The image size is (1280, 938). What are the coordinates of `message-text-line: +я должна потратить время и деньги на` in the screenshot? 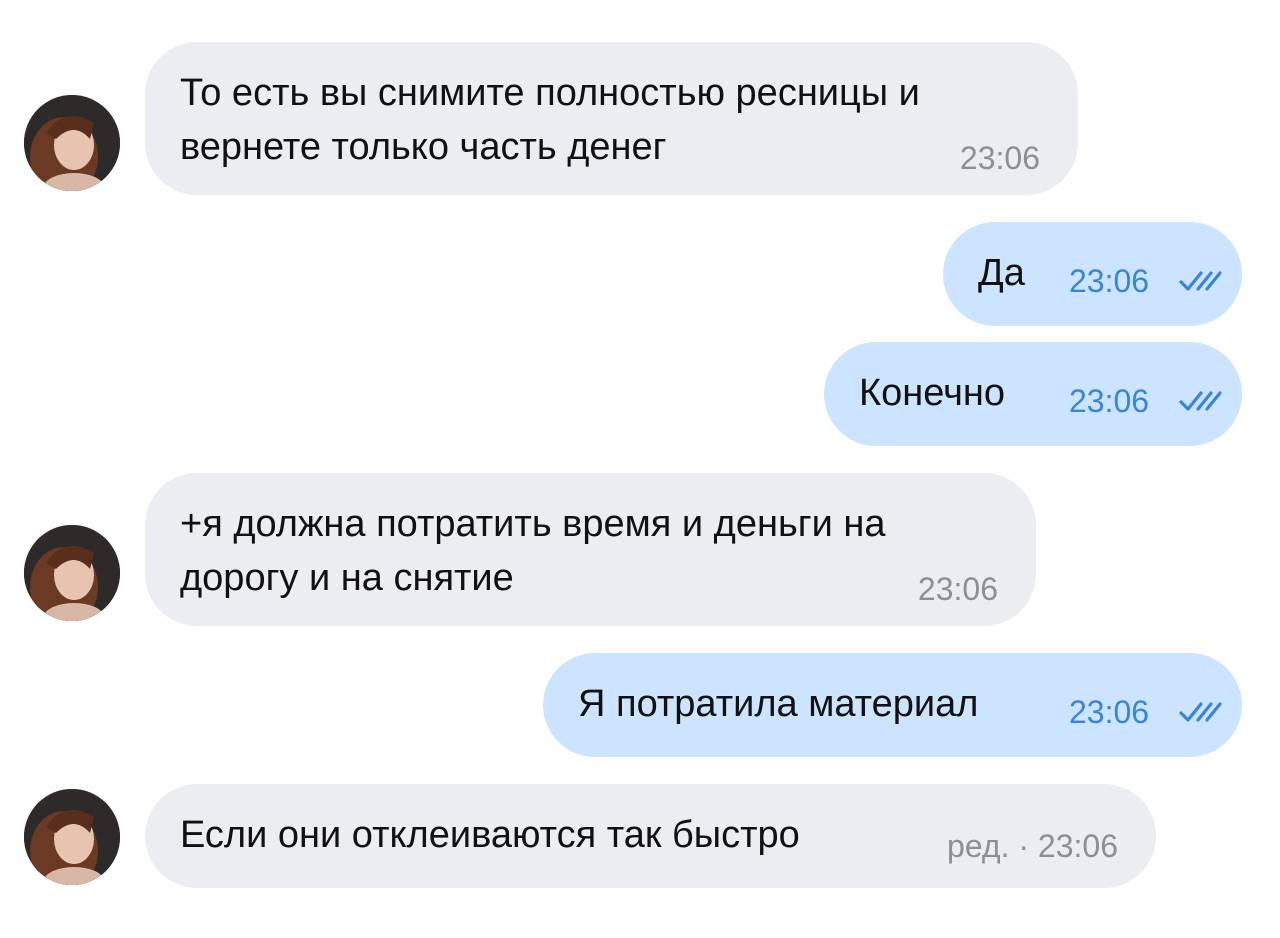 It's located at (533, 524).